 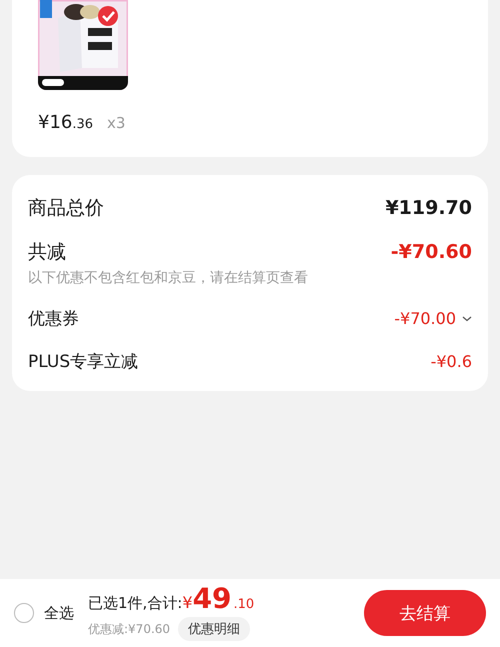 What do you see at coordinates (53, 319) in the screenshot?
I see `discount-label: 优惠券` at bounding box center [53, 319].